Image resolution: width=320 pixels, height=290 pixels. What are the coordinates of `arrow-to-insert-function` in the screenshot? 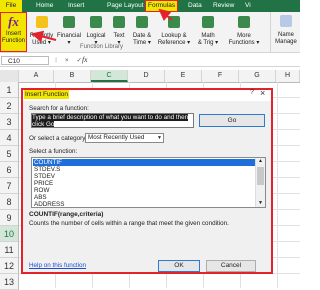 It's located at (44, 36).